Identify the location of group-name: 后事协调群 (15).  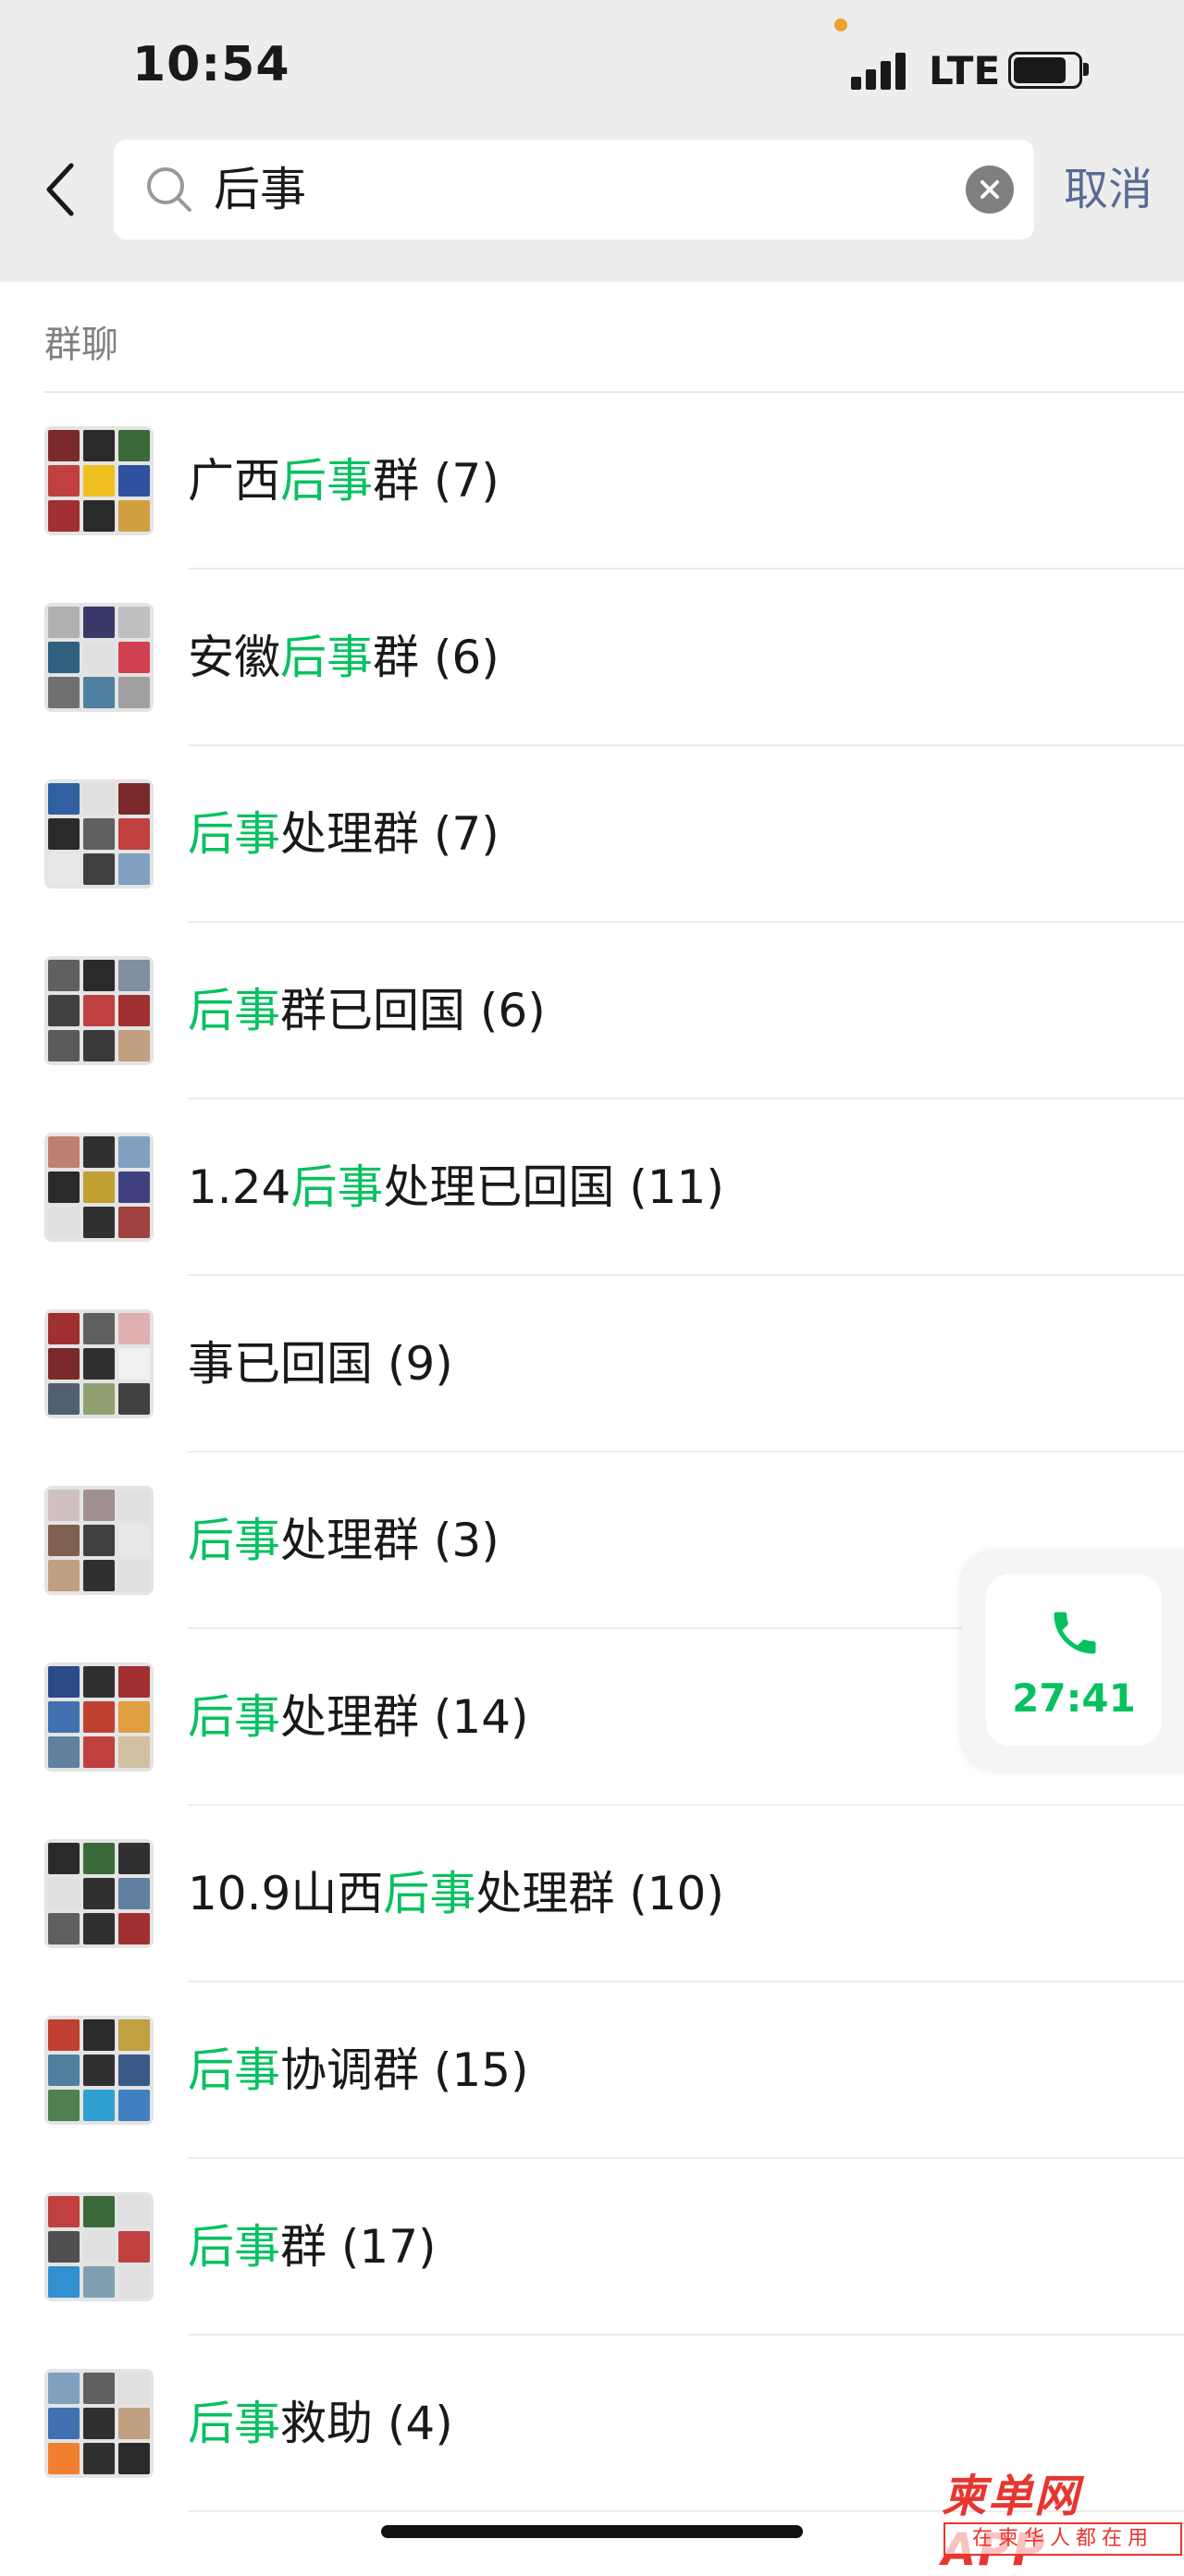
(359, 2071).